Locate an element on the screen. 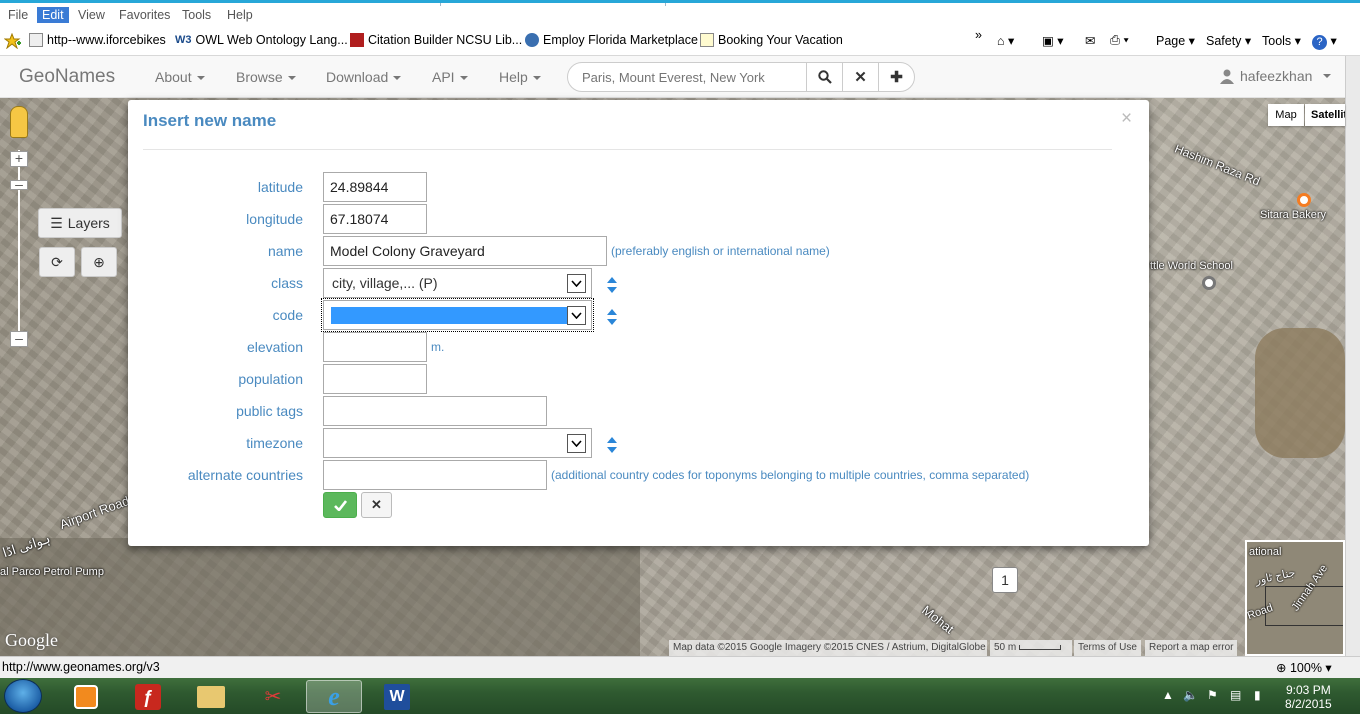 The width and height of the screenshot is (1360, 714). print-icon: ⎙ ▾ is located at coordinates (1119, 40).